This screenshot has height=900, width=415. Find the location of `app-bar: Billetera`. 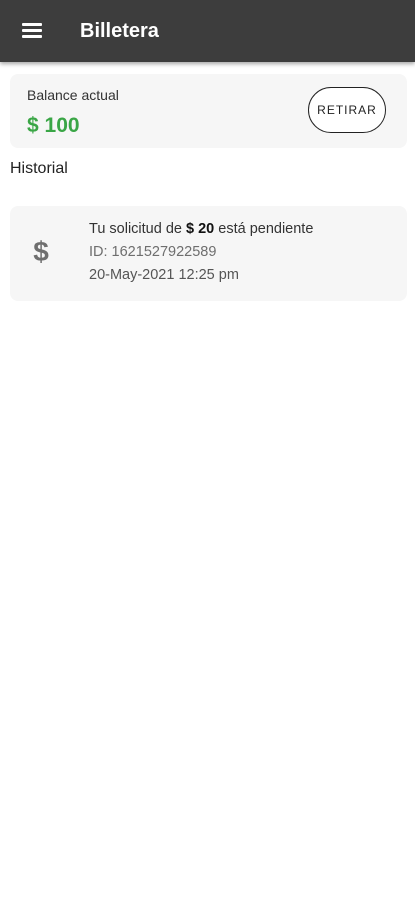

app-bar: Billetera is located at coordinates (207, 31).